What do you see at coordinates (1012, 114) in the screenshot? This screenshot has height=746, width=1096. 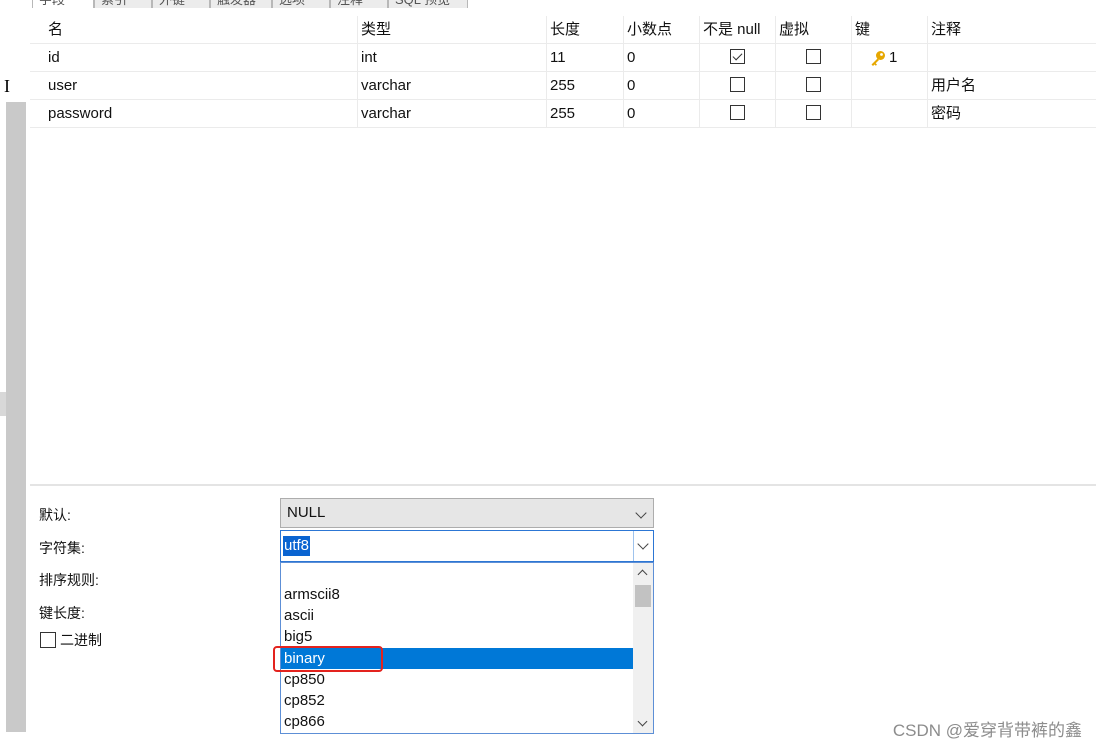 I see `field-comment-cell: 密码` at bounding box center [1012, 114].